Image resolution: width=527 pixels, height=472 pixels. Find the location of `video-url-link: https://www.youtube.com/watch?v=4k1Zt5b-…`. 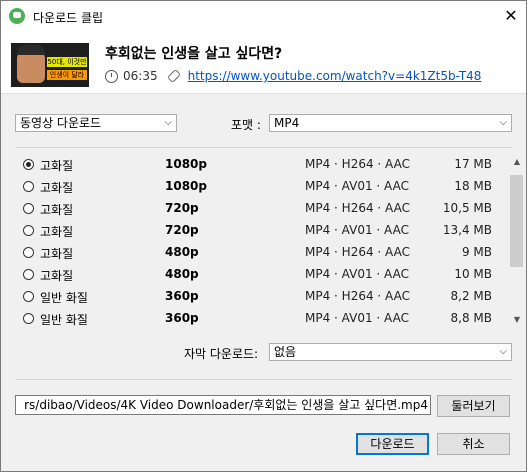

video-url-link: https://www.youtube.com/watch?v=4k1Zt5b-… is located at coordinates (335, 76).